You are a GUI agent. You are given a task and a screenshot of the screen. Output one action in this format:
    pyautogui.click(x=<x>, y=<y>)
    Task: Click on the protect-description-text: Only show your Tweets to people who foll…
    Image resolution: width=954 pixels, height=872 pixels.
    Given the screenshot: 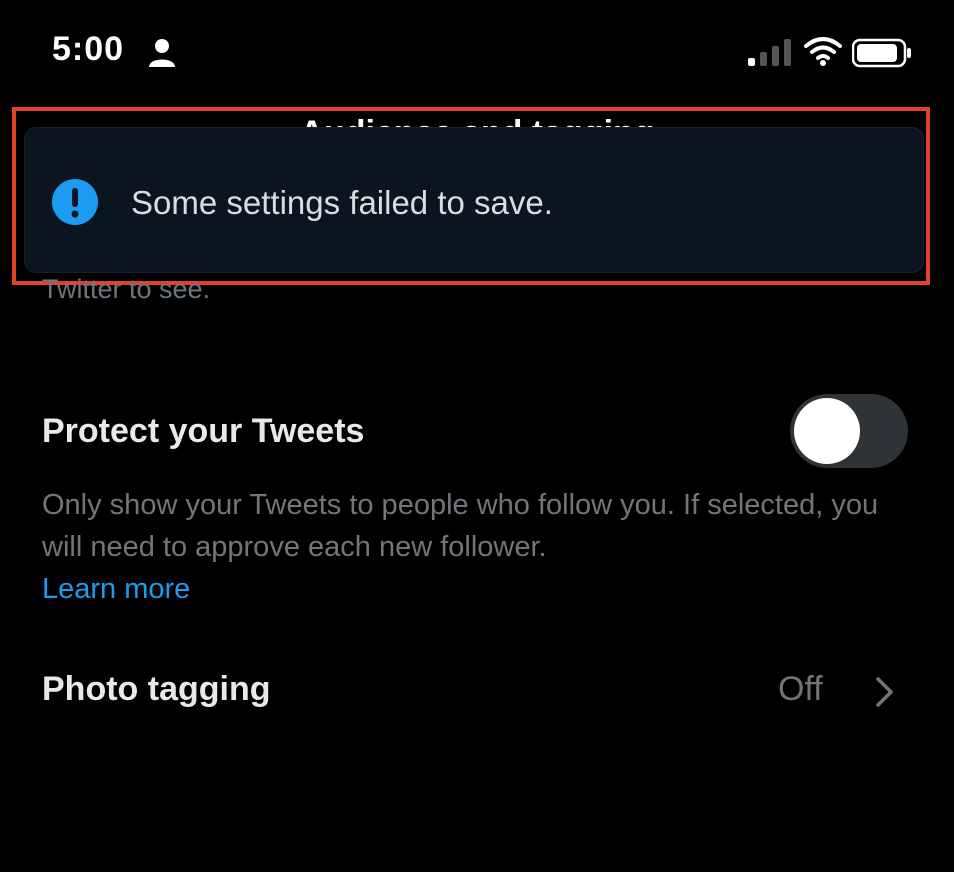 What is the action you would take?
    pyautogui.click(x=460, y=526)
    